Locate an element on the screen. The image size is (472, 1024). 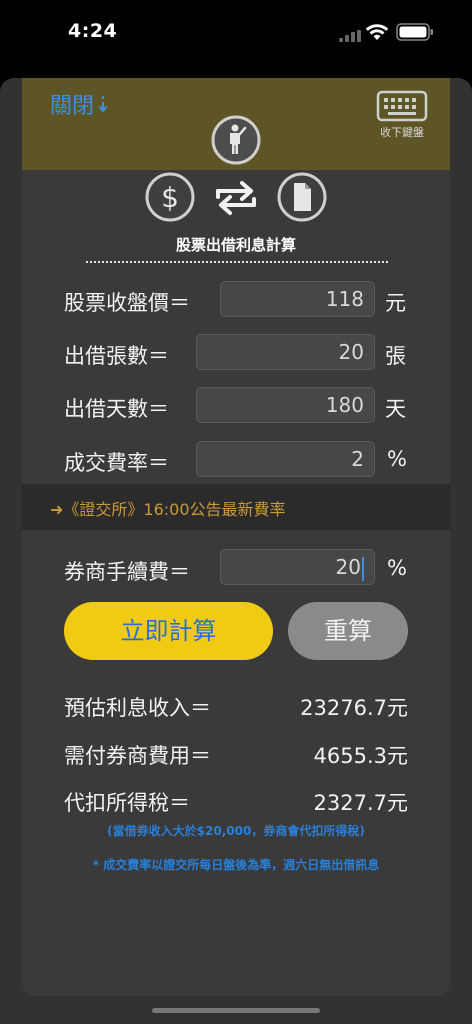
days-unit: 天 is located at coordinates (395, 409).